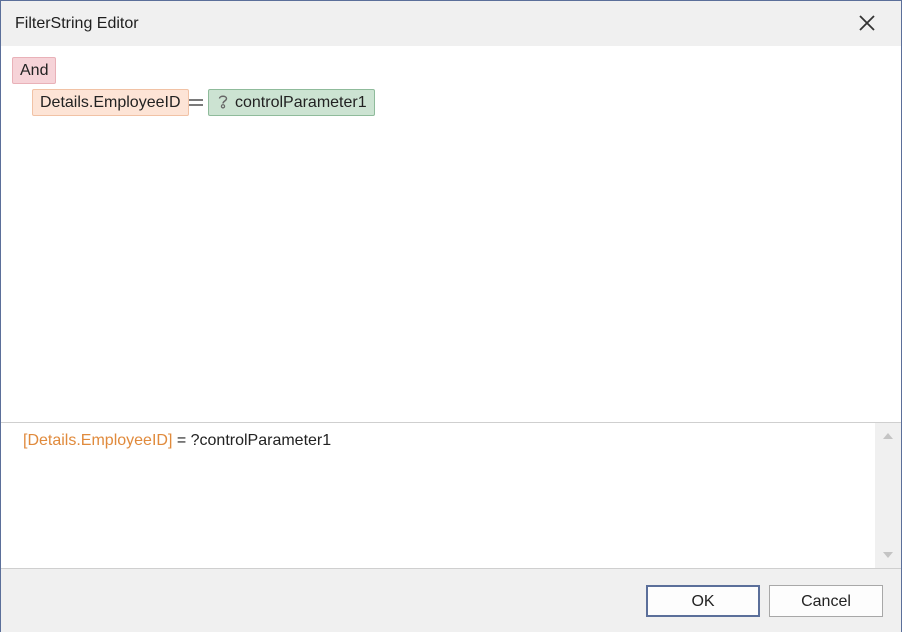 The width and height of the screenshot is (902, 632). I want to click on ok-button: OK, so click(703, 601).